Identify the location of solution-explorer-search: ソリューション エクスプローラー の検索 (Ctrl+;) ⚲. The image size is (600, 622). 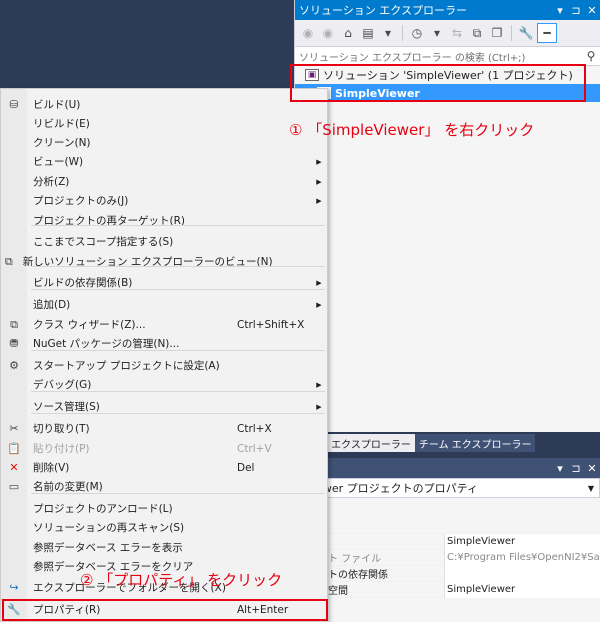
(447, 56).